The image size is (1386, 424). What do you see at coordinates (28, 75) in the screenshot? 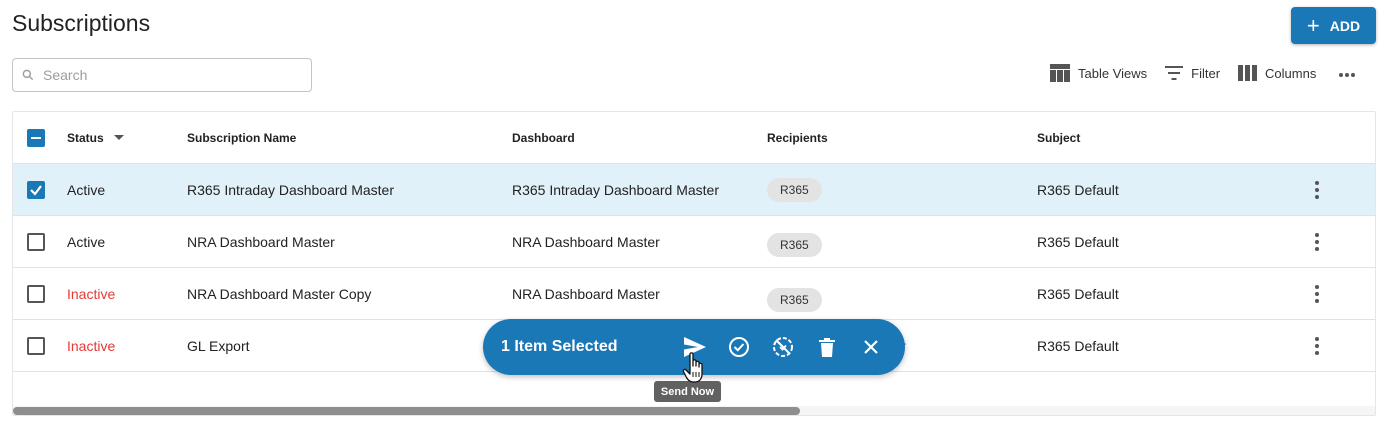
I see `search-icon` at bounding box center [28, 75].